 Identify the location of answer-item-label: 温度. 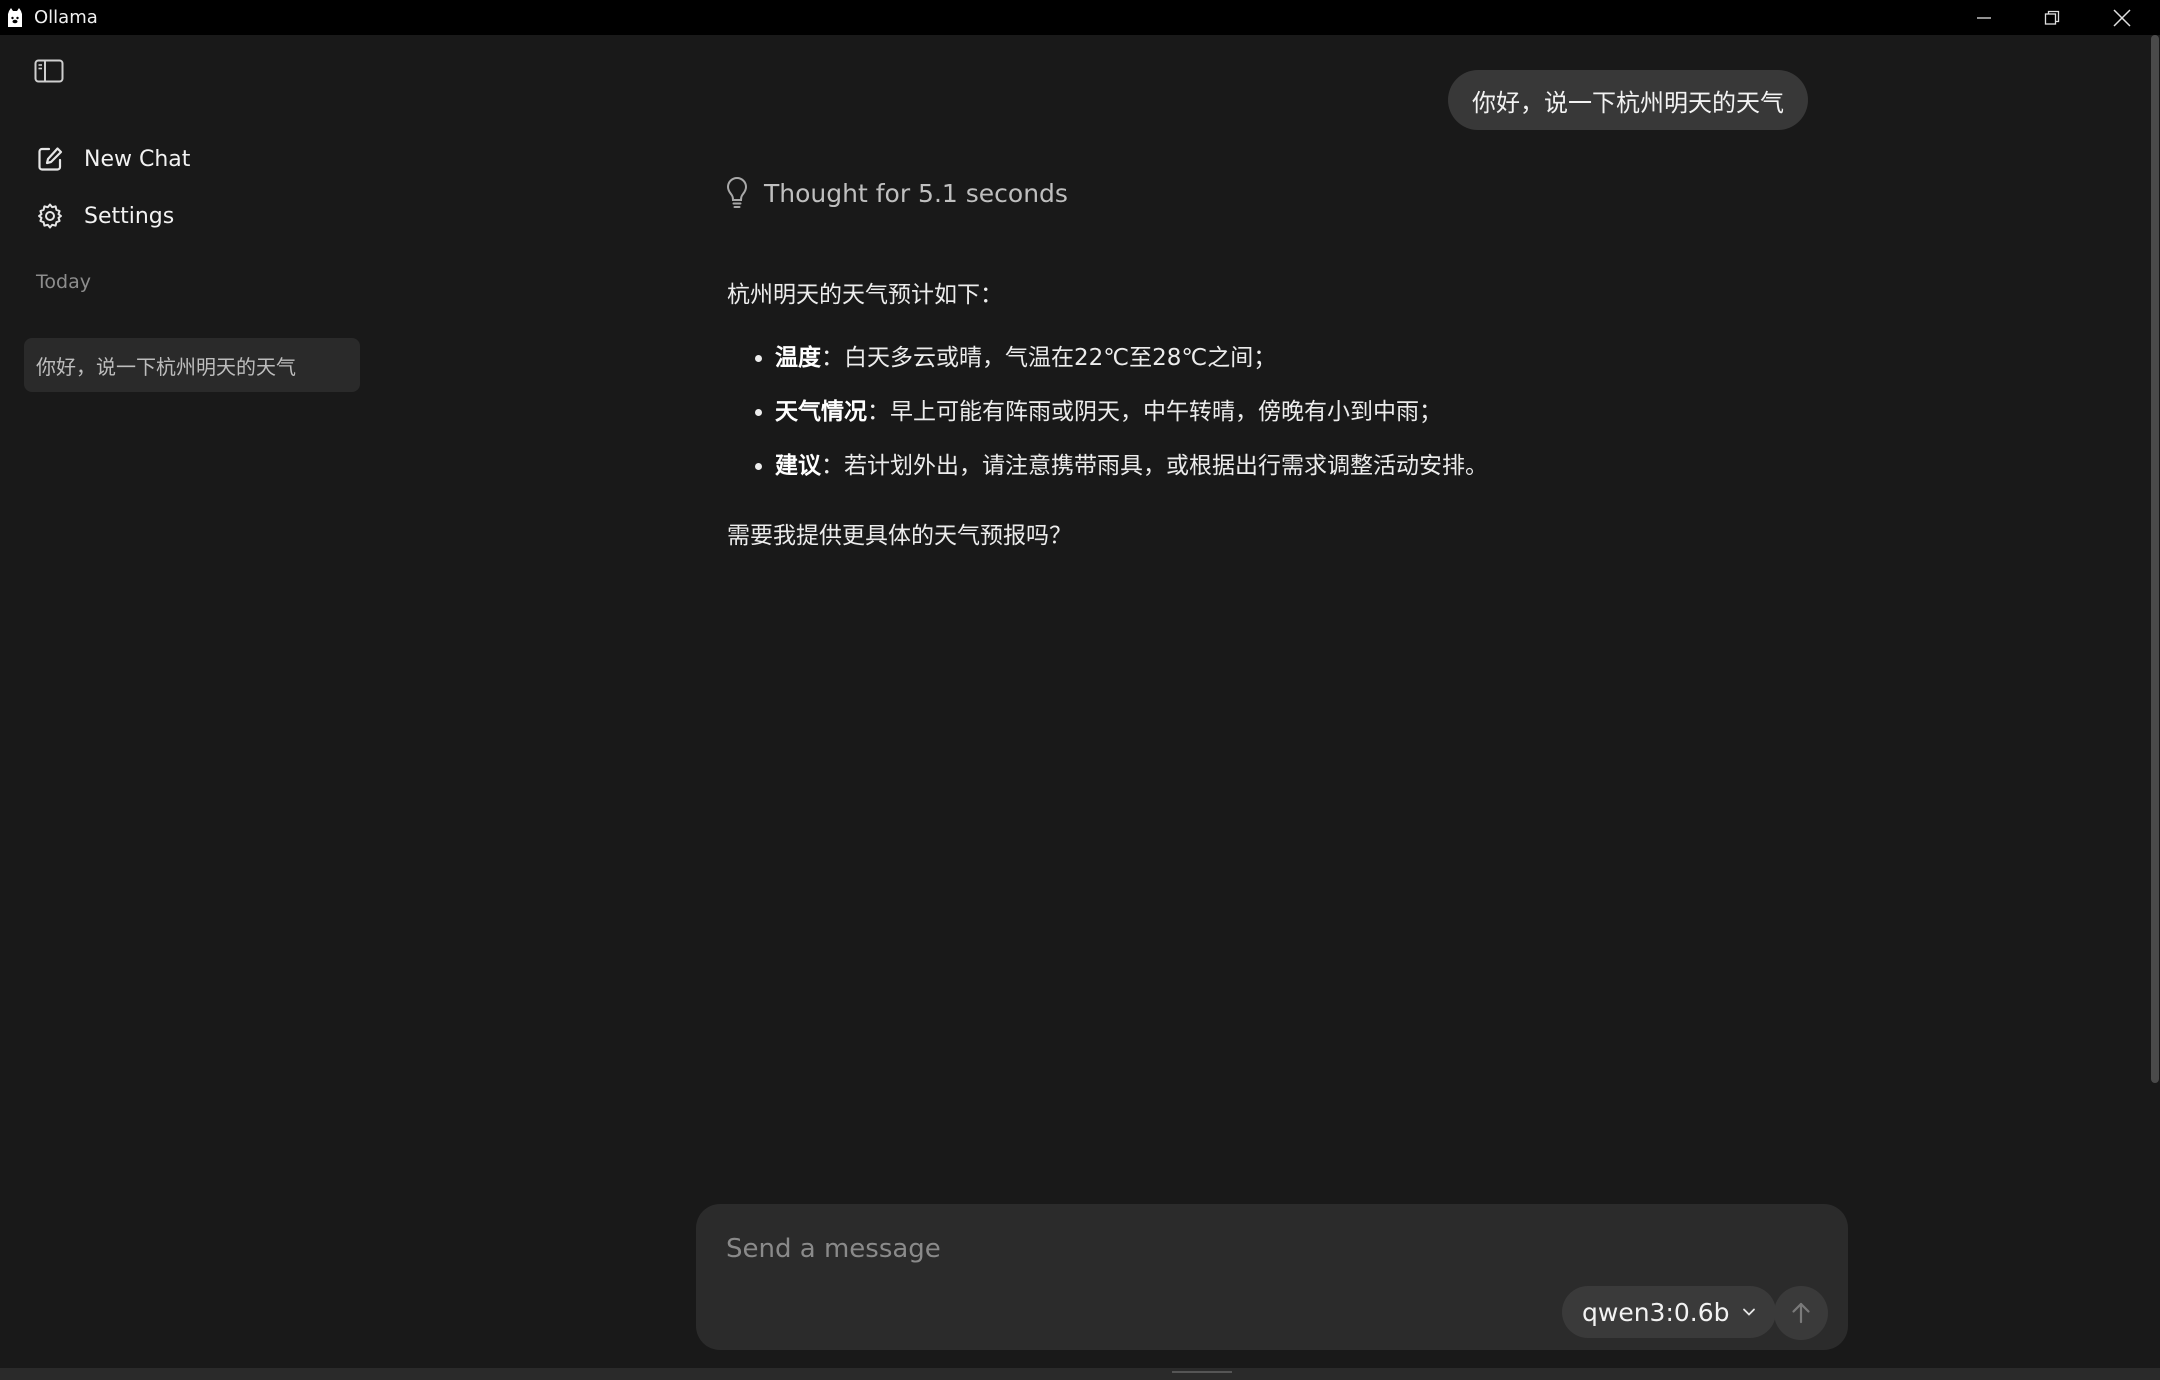
(798, 358).